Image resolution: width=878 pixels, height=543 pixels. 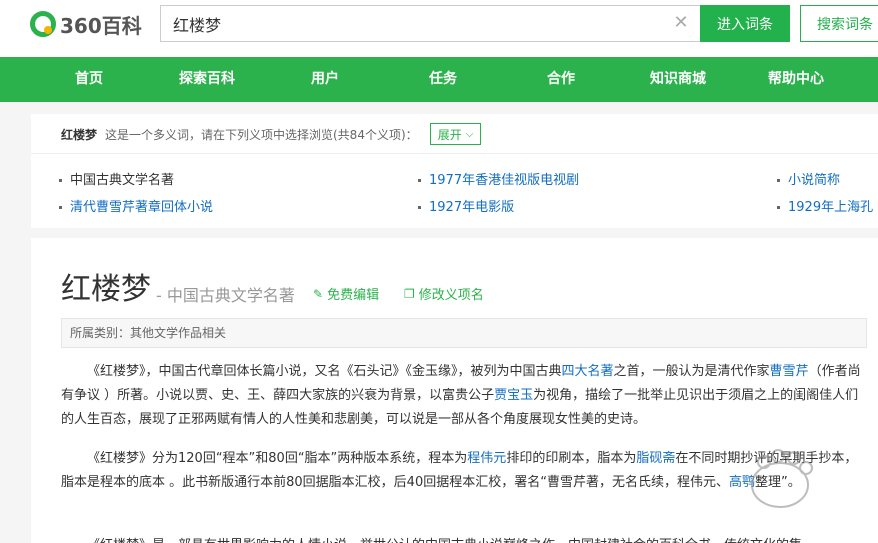 I want to click on text-span: 《红楼梦》分为120回“程本”和80回“脂本”两种版本系统，程本为, so click(x=277, y=458).